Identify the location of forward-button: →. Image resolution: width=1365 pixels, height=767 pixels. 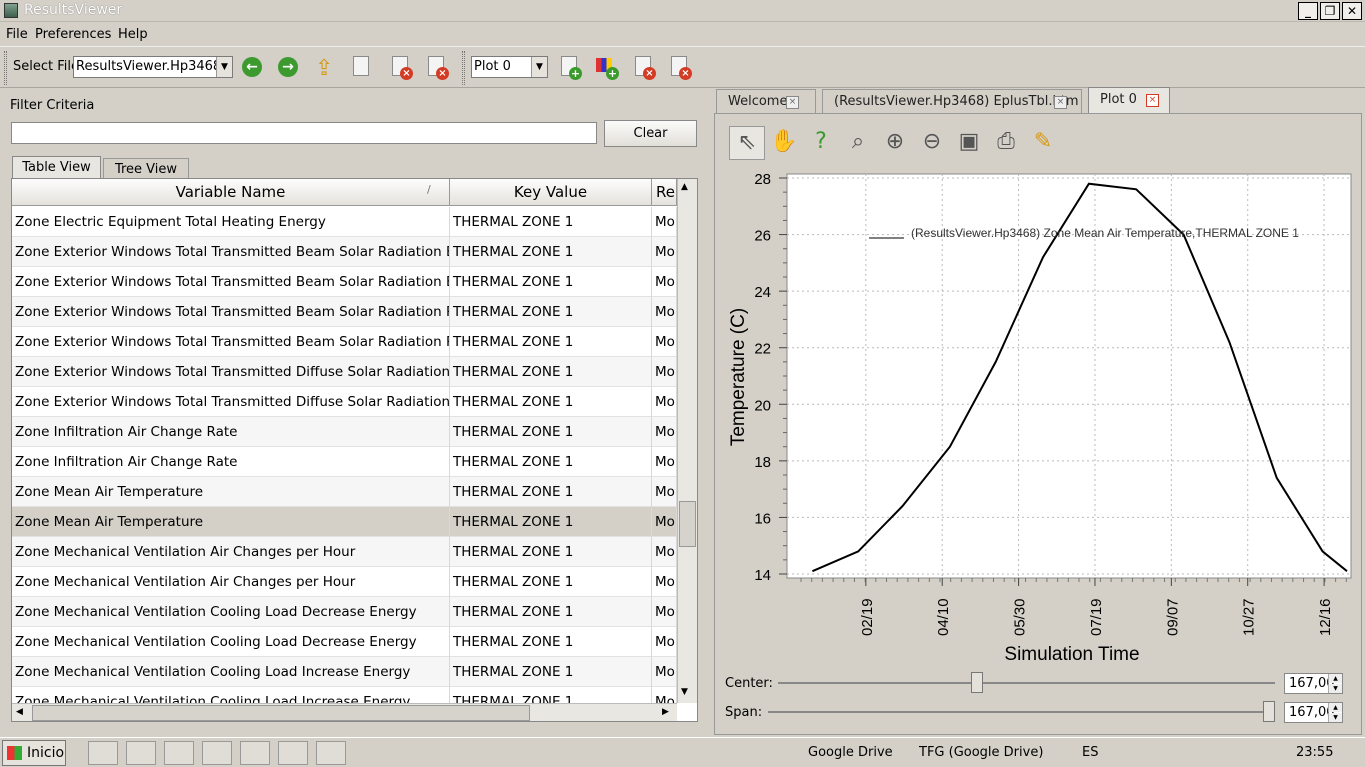
(288, 67).